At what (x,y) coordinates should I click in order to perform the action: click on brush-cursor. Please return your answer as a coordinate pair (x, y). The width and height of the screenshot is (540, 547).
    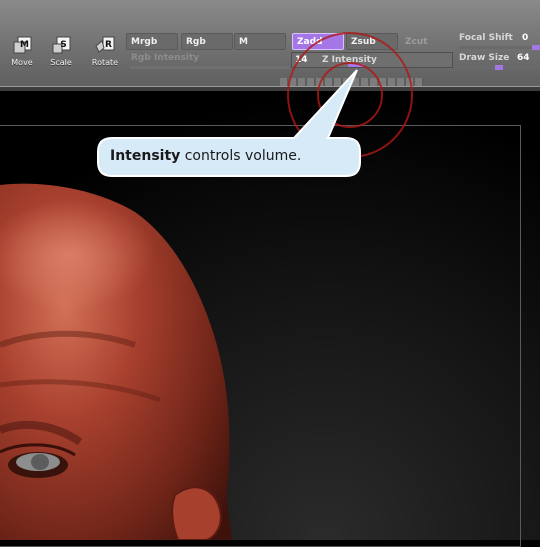
    Looking at the image, I should click on (350, 95).